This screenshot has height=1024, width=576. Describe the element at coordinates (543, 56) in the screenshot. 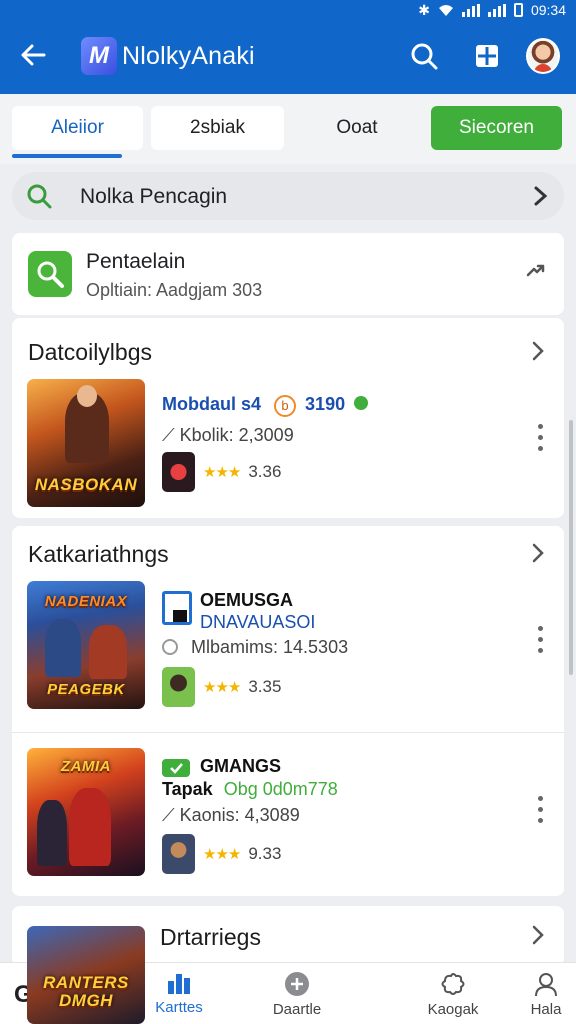

I see `profile-avatar` at that location.